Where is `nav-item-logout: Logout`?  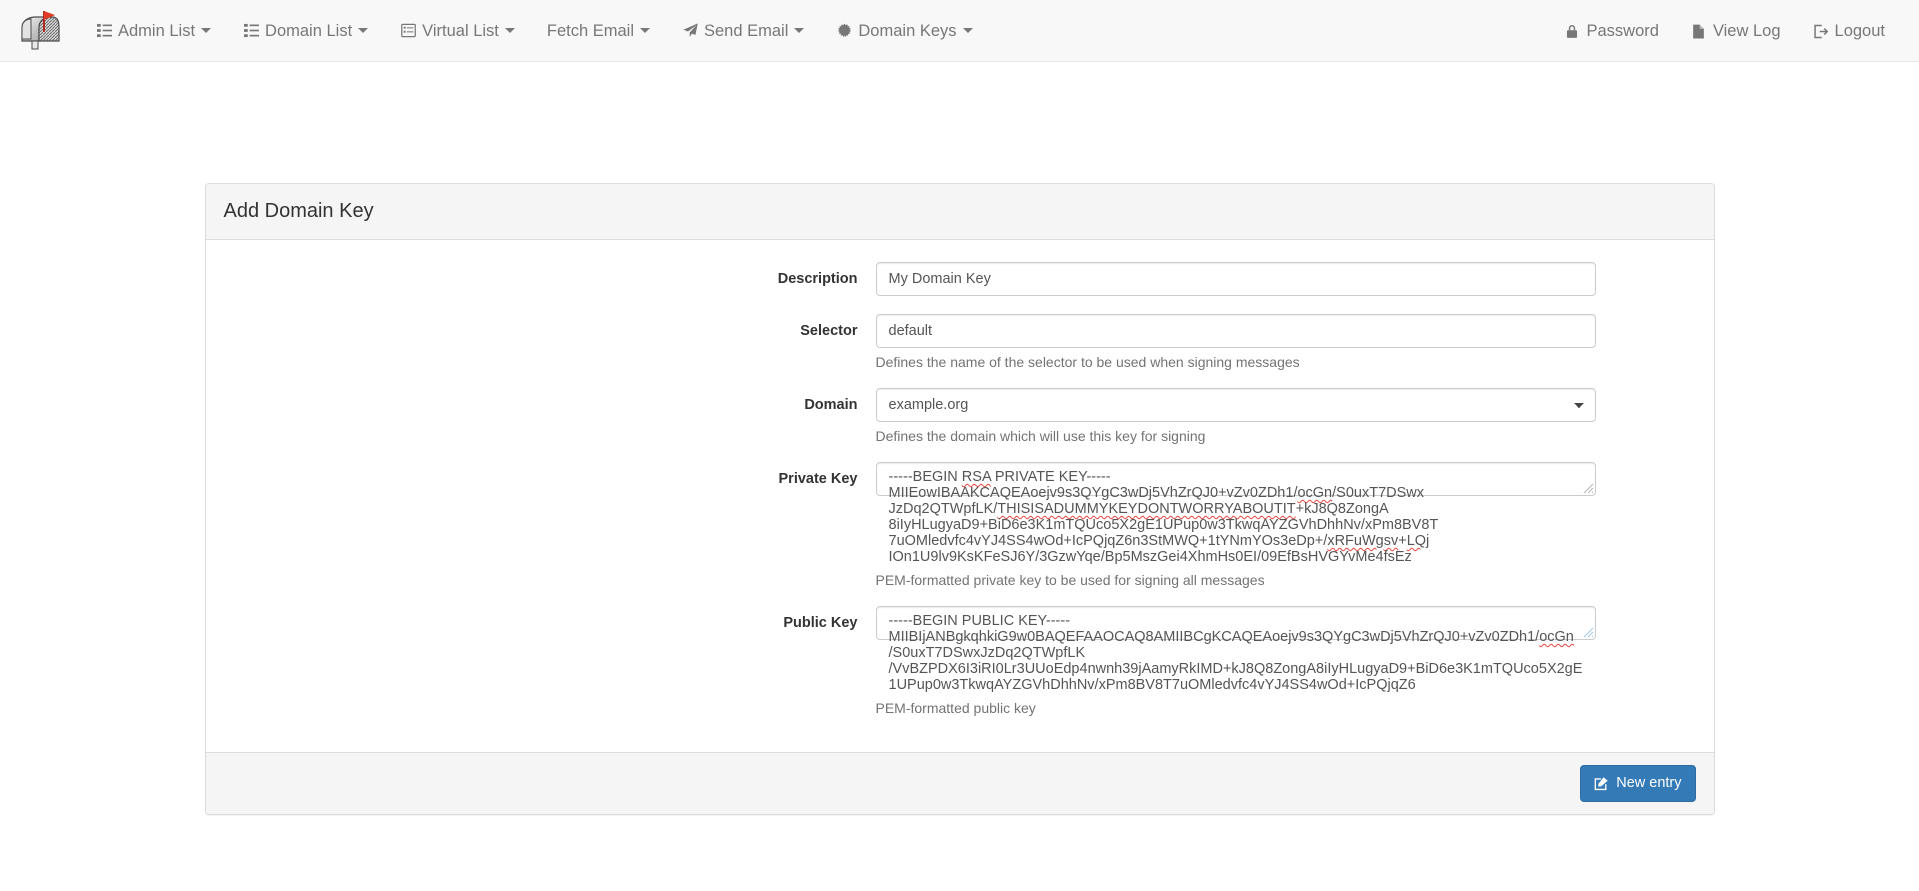
nav-item-logout: Logout is located at coordinates (1849, 31).